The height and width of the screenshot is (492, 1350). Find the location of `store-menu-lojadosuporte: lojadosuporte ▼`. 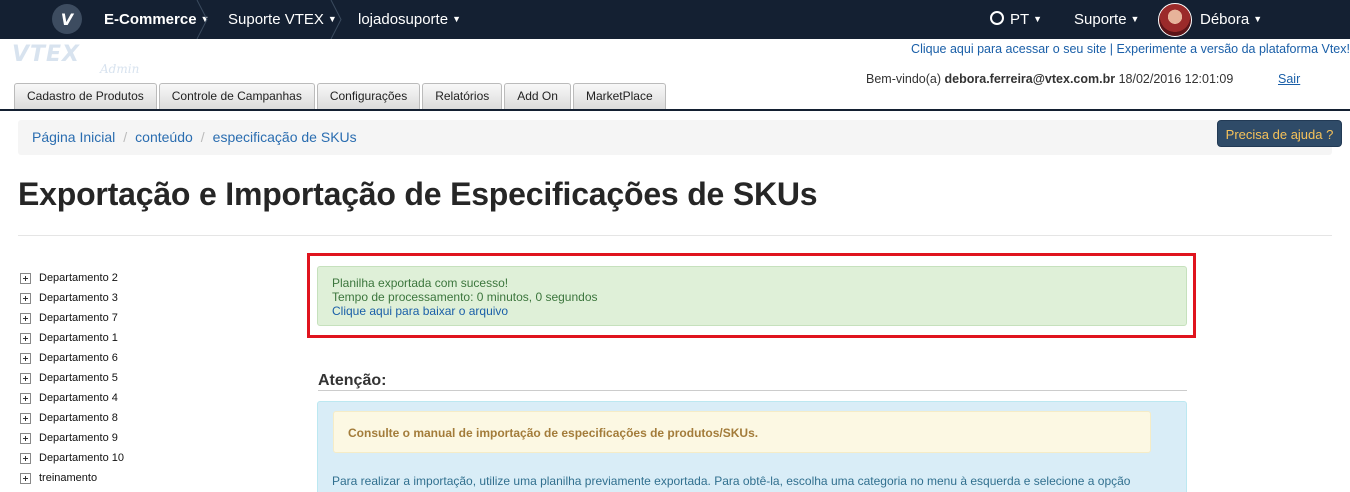

store-menu-lojadosuporte: lojadosuporte ▼ is located at coordinates (409, 19).